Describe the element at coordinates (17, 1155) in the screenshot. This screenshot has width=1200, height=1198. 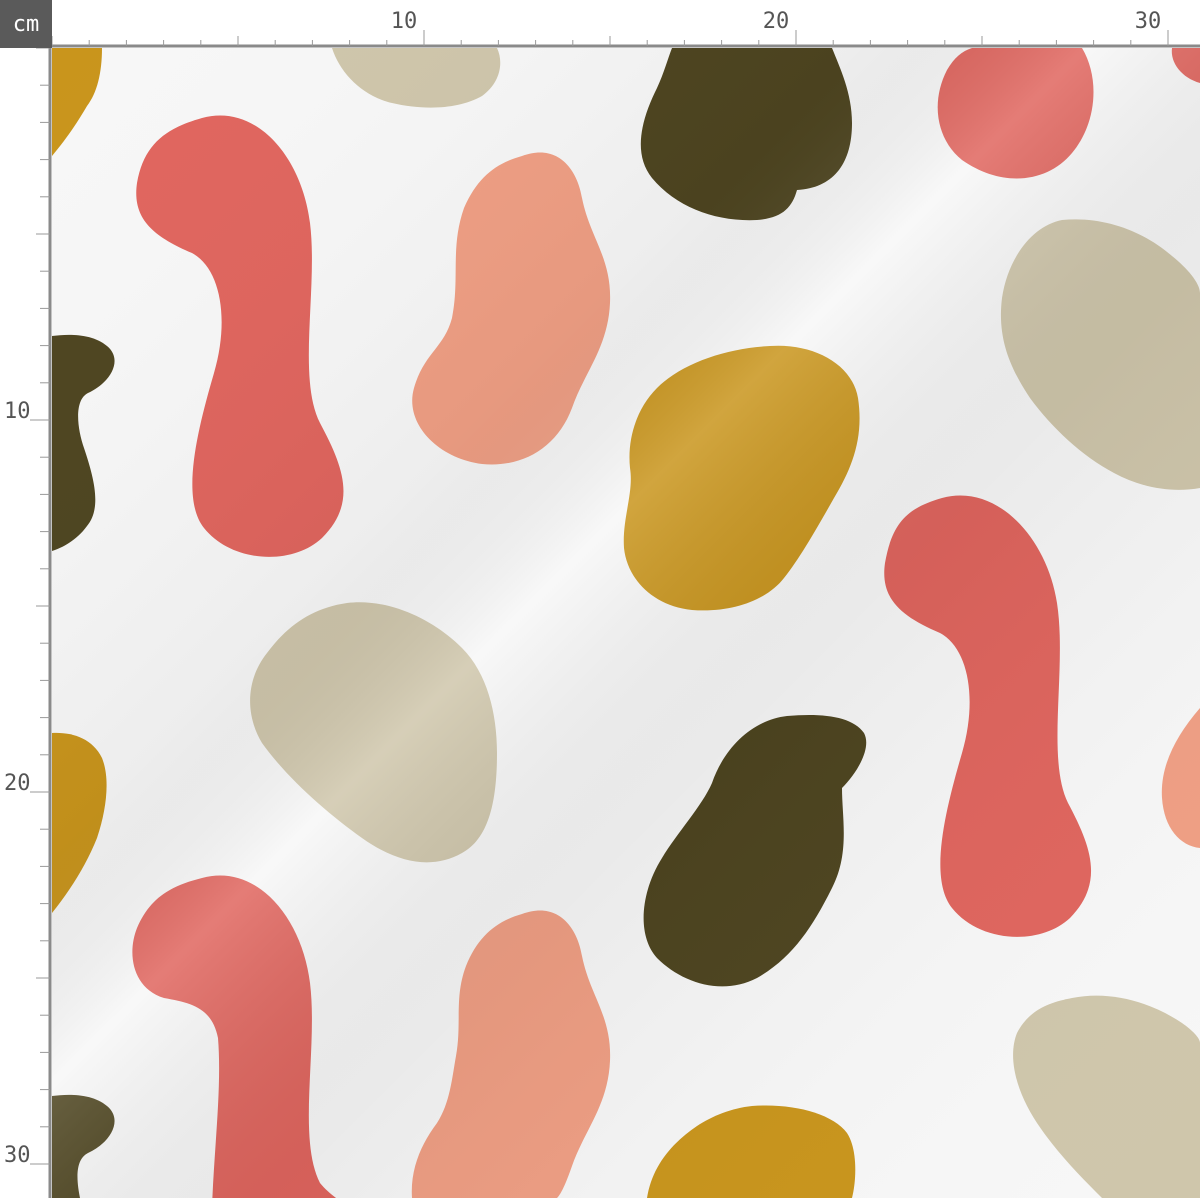
I see `left-label-30: 30` at that location.